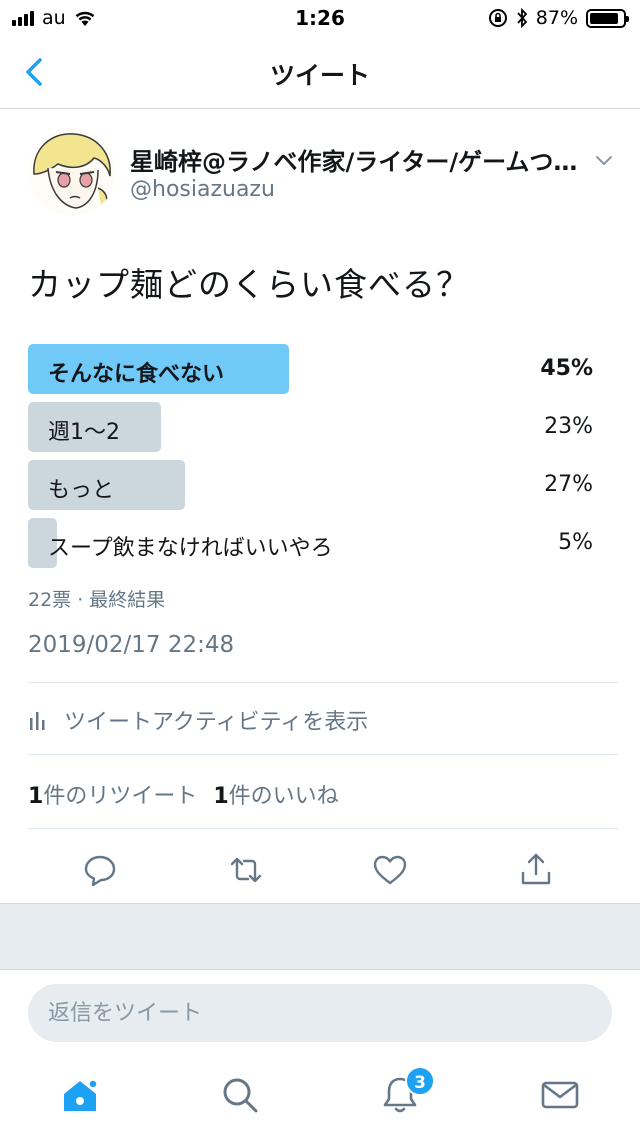  Describe the element at coordinates (568, 484) in the screenshot. I see `poll-option-percent: 27%` at that location.